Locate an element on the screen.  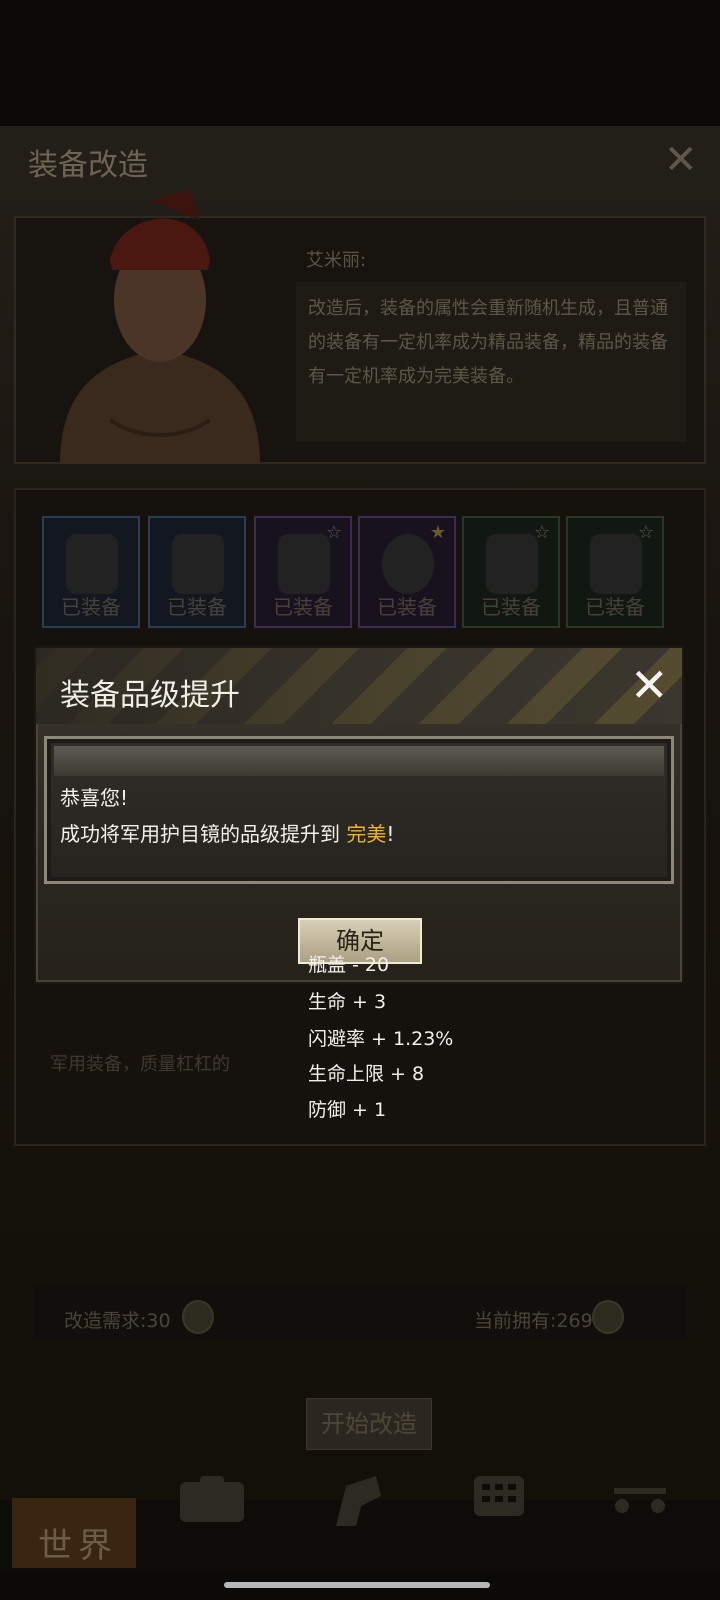
owned-text: 当前拥有:269 is located at coordinates (533, 1321).